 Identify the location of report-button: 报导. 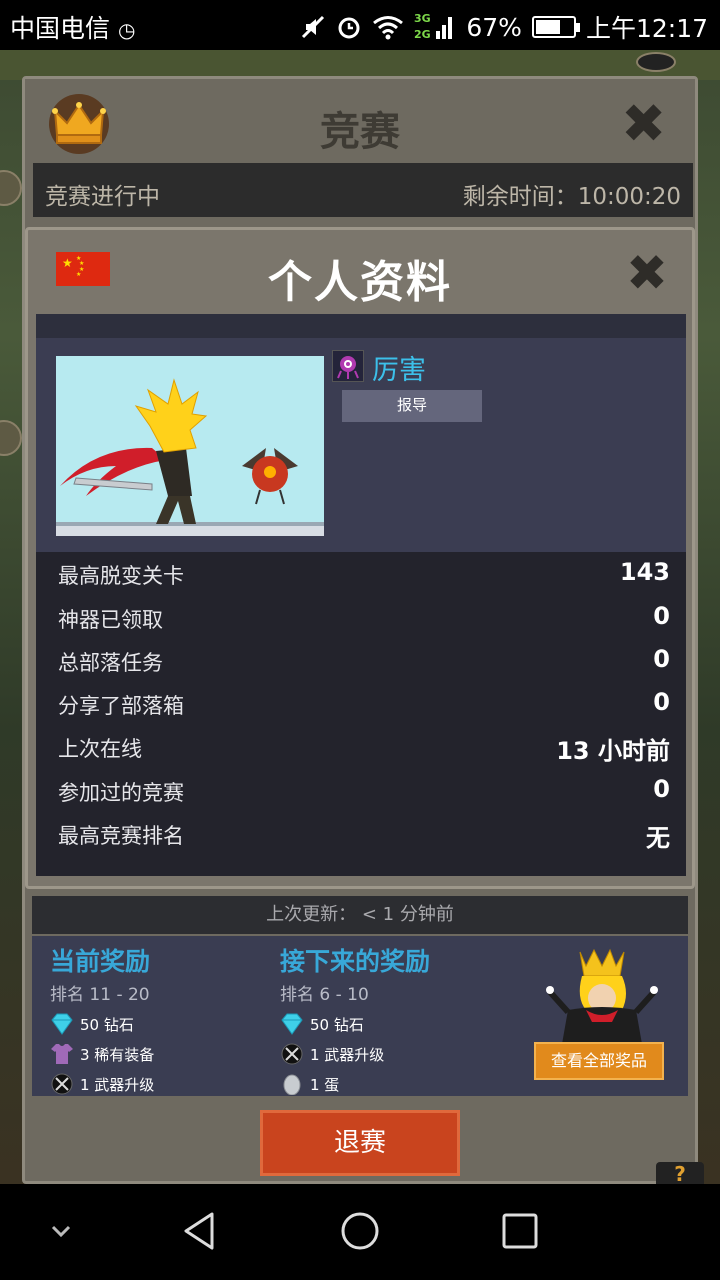
(412, 406).